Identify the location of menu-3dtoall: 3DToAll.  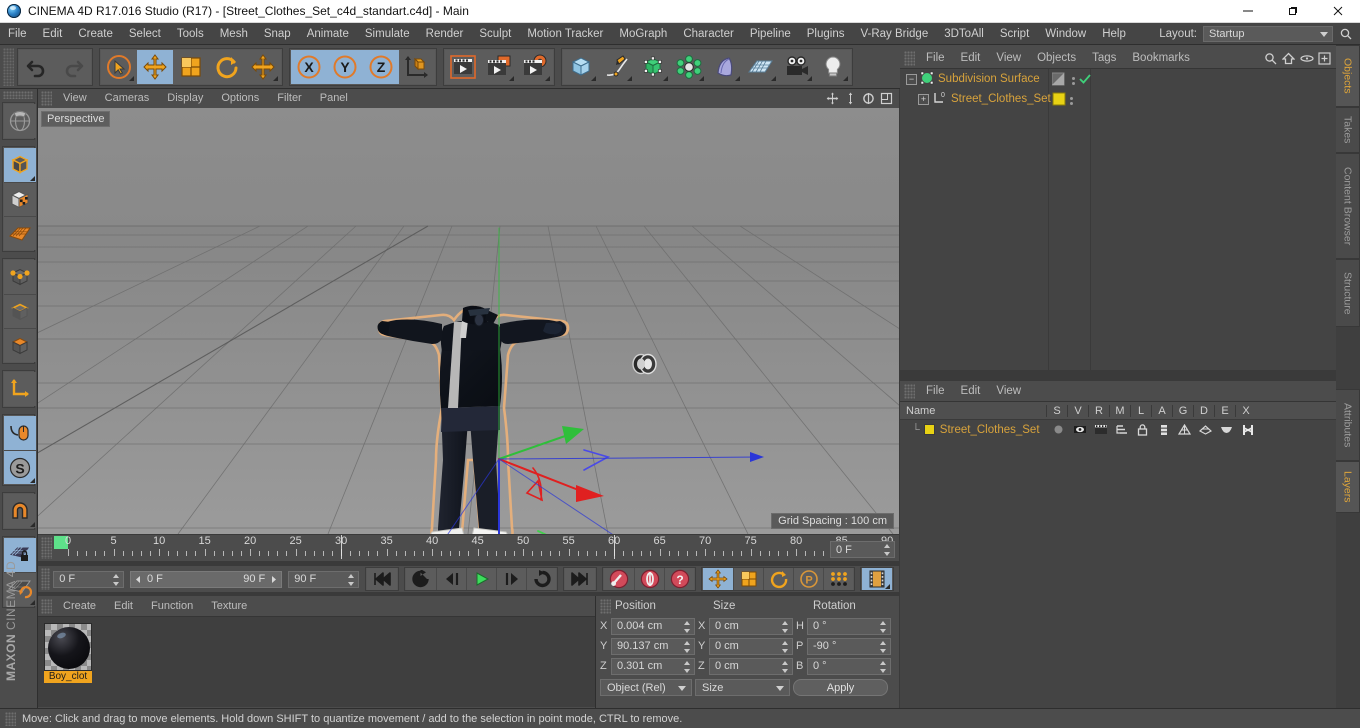
(964, 34).